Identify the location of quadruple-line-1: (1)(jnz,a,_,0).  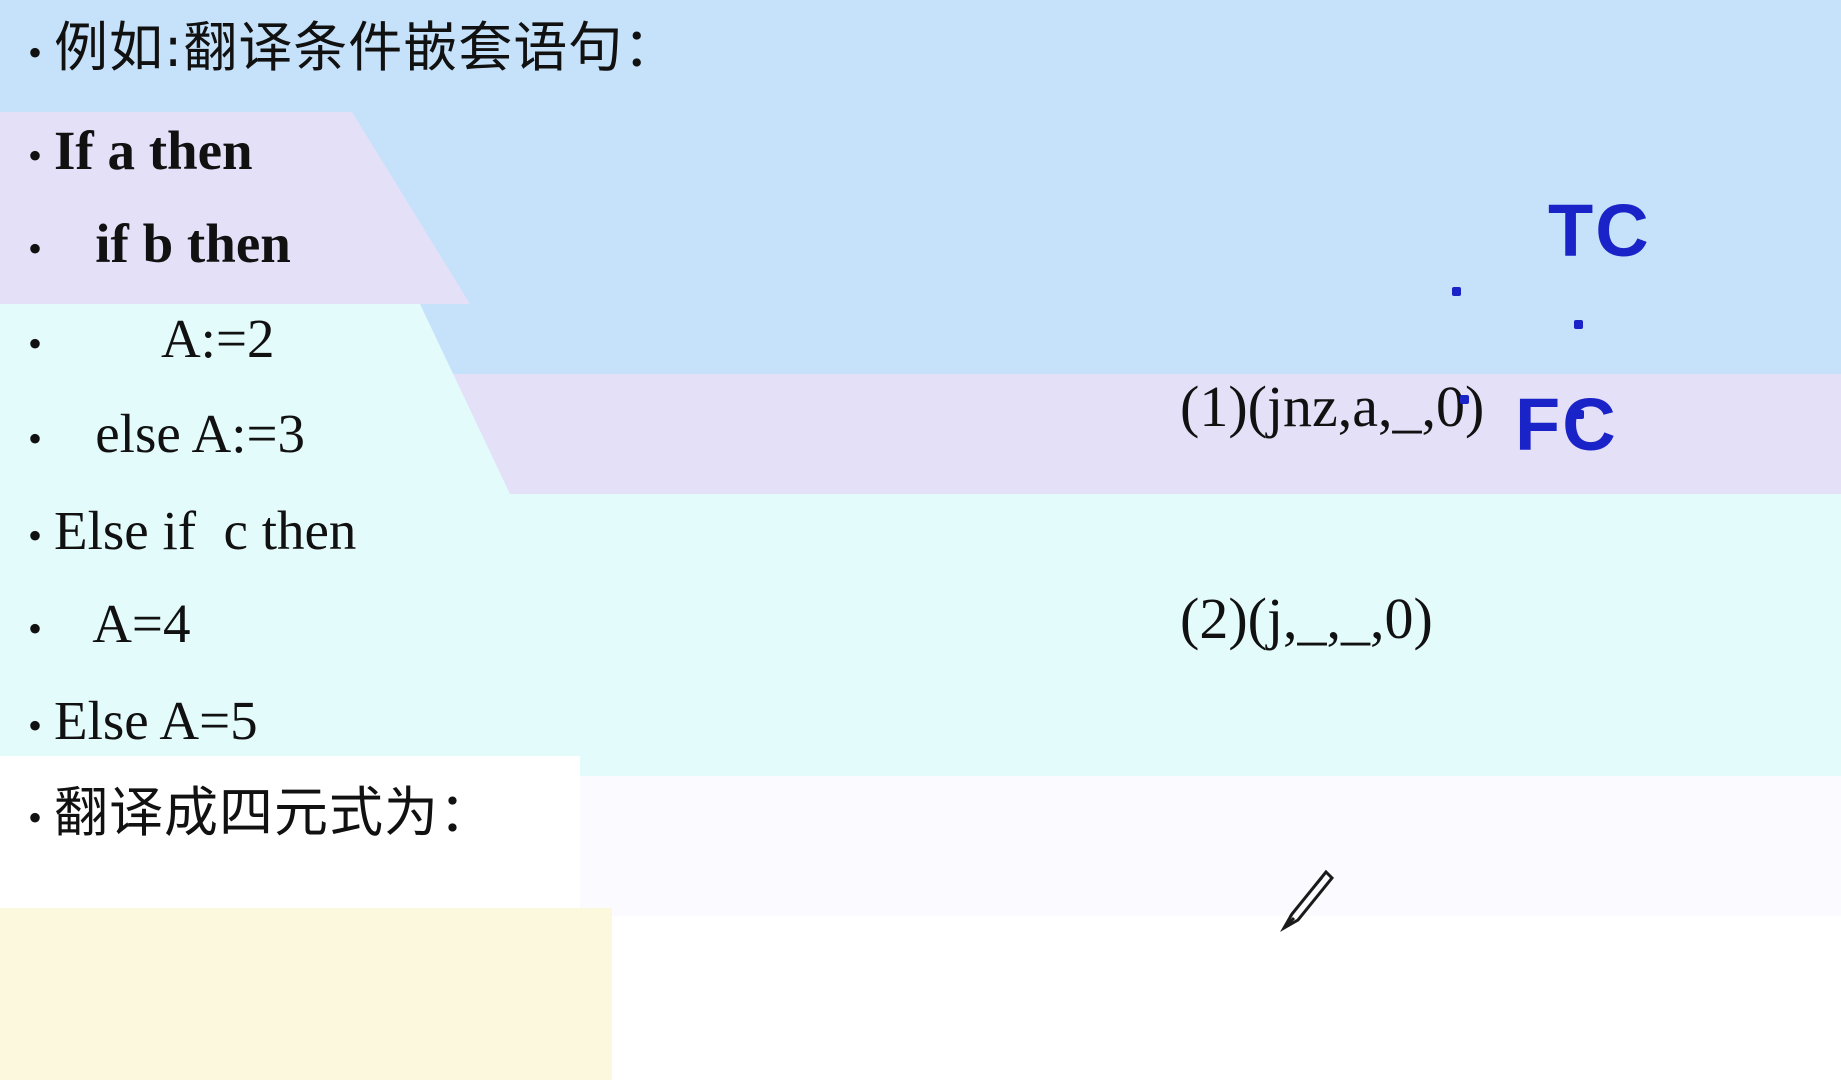
(1332, 406).